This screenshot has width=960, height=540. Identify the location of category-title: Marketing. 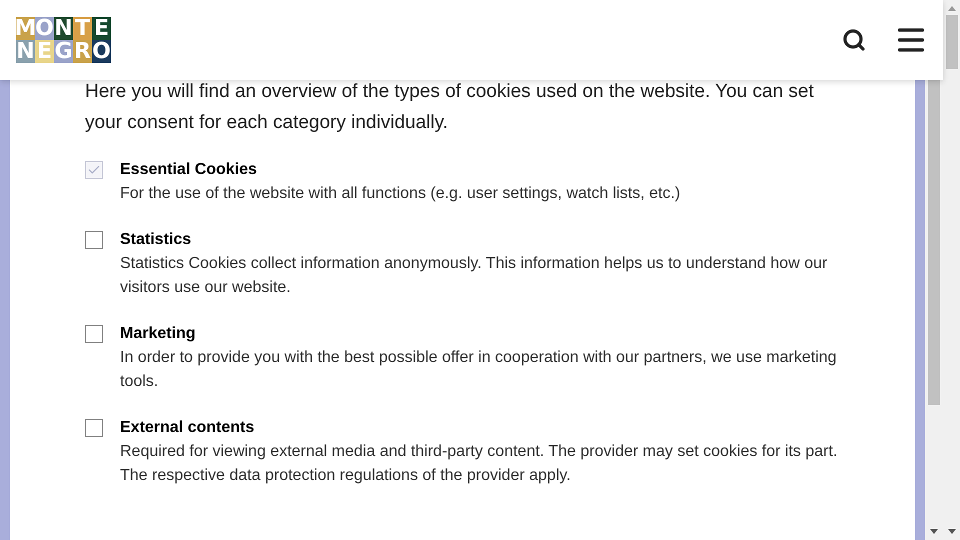
(158, 334).